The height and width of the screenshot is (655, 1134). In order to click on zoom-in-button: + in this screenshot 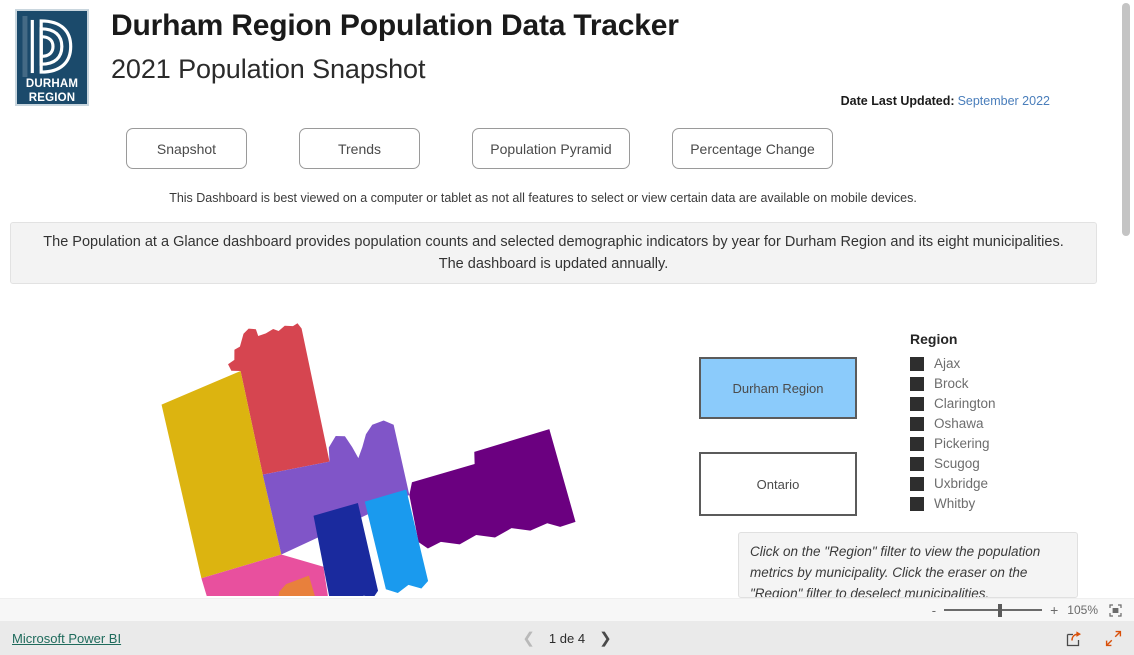, I will do `click(1054, 610)`.